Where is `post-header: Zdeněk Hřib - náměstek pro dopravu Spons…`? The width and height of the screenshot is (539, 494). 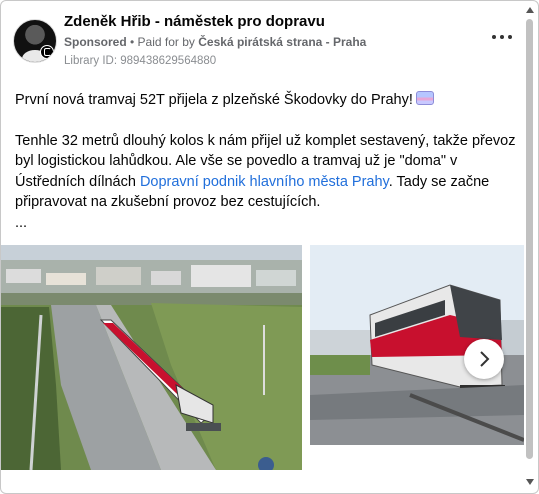 post-header: Zdeněk Hřib - náměstek pro dopravu Spons… is located at coordinates (267, 43).